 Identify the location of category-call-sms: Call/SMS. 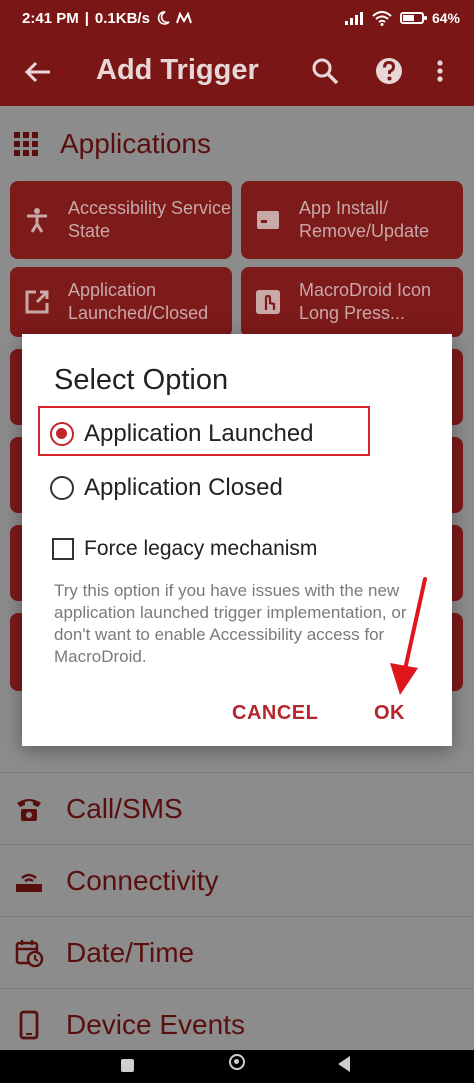
(237, 808).